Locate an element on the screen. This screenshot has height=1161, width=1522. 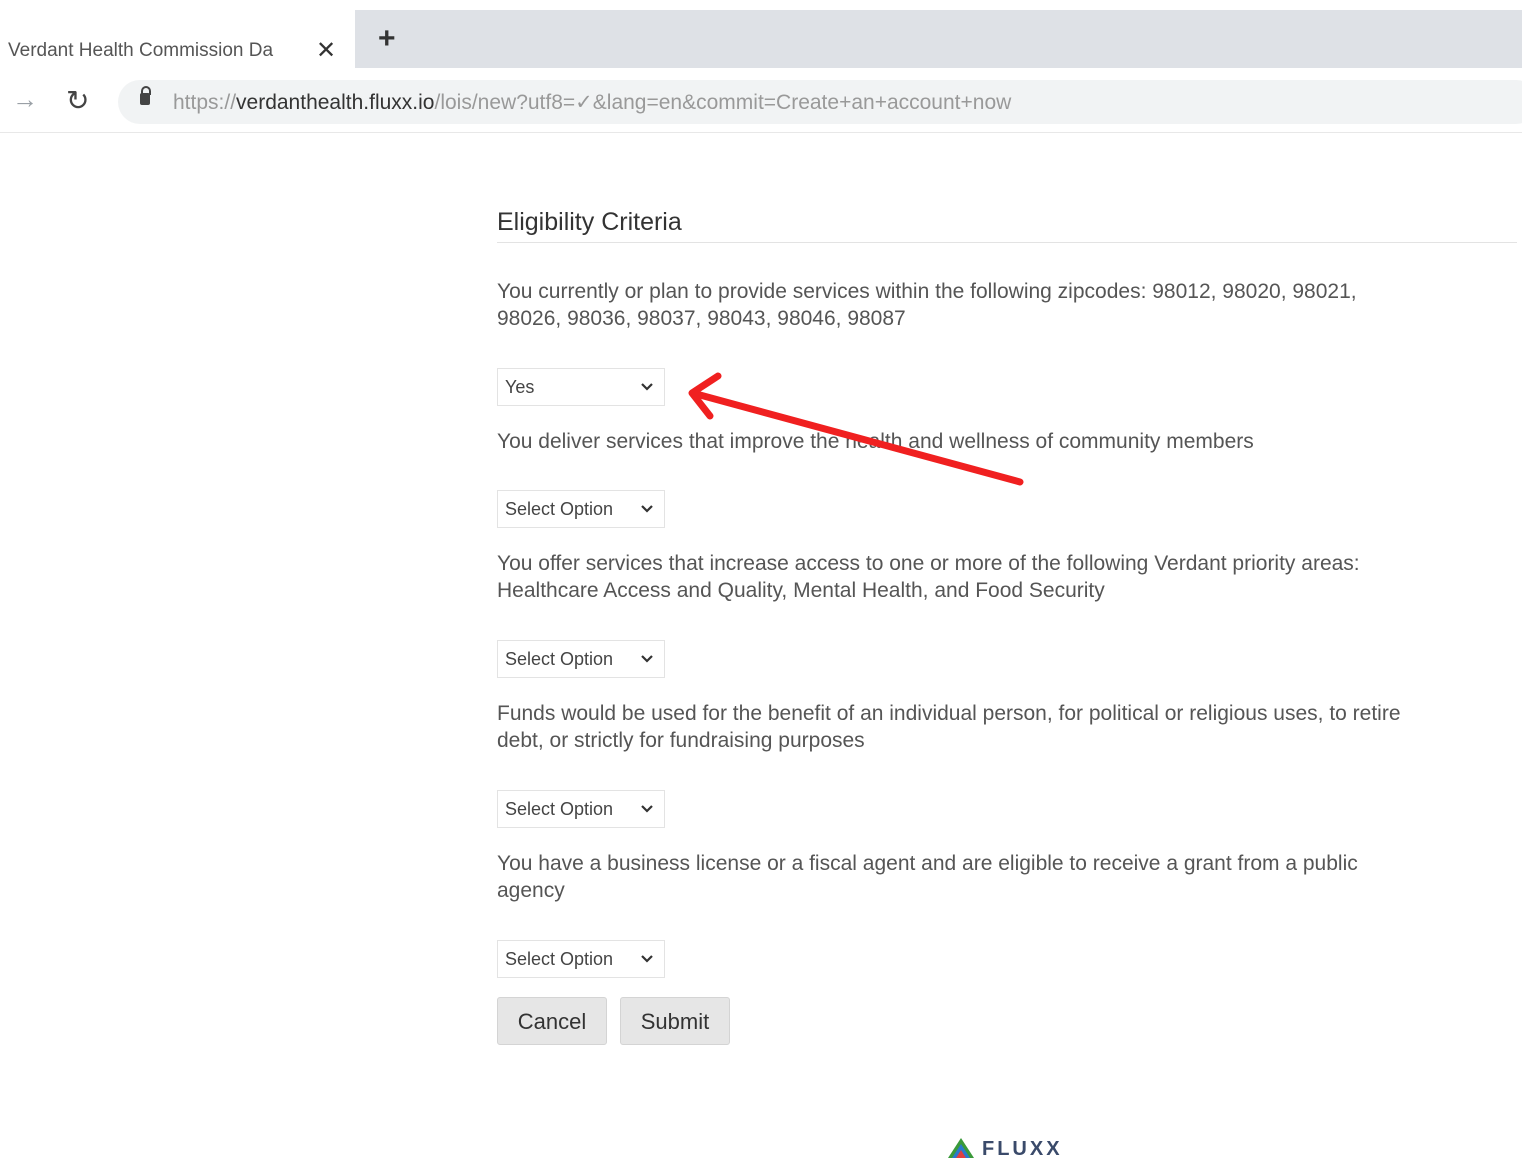
priority-areas-select: Select Option is located at coordinates (581, 659).